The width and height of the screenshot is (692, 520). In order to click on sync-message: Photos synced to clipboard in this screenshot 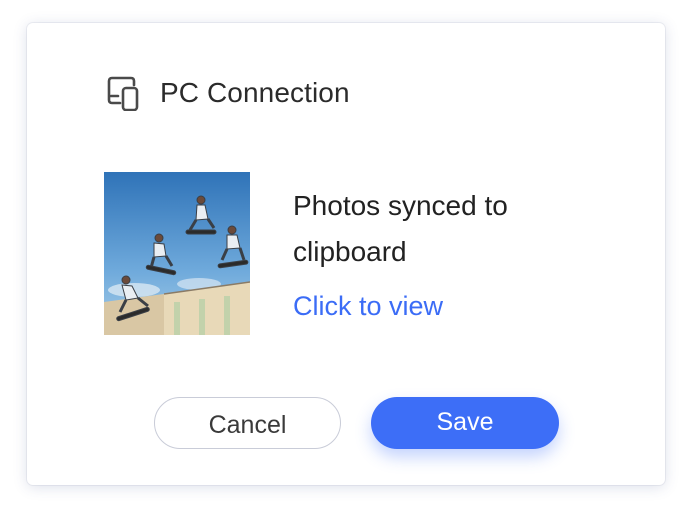, I will do `click(400, 228)`.